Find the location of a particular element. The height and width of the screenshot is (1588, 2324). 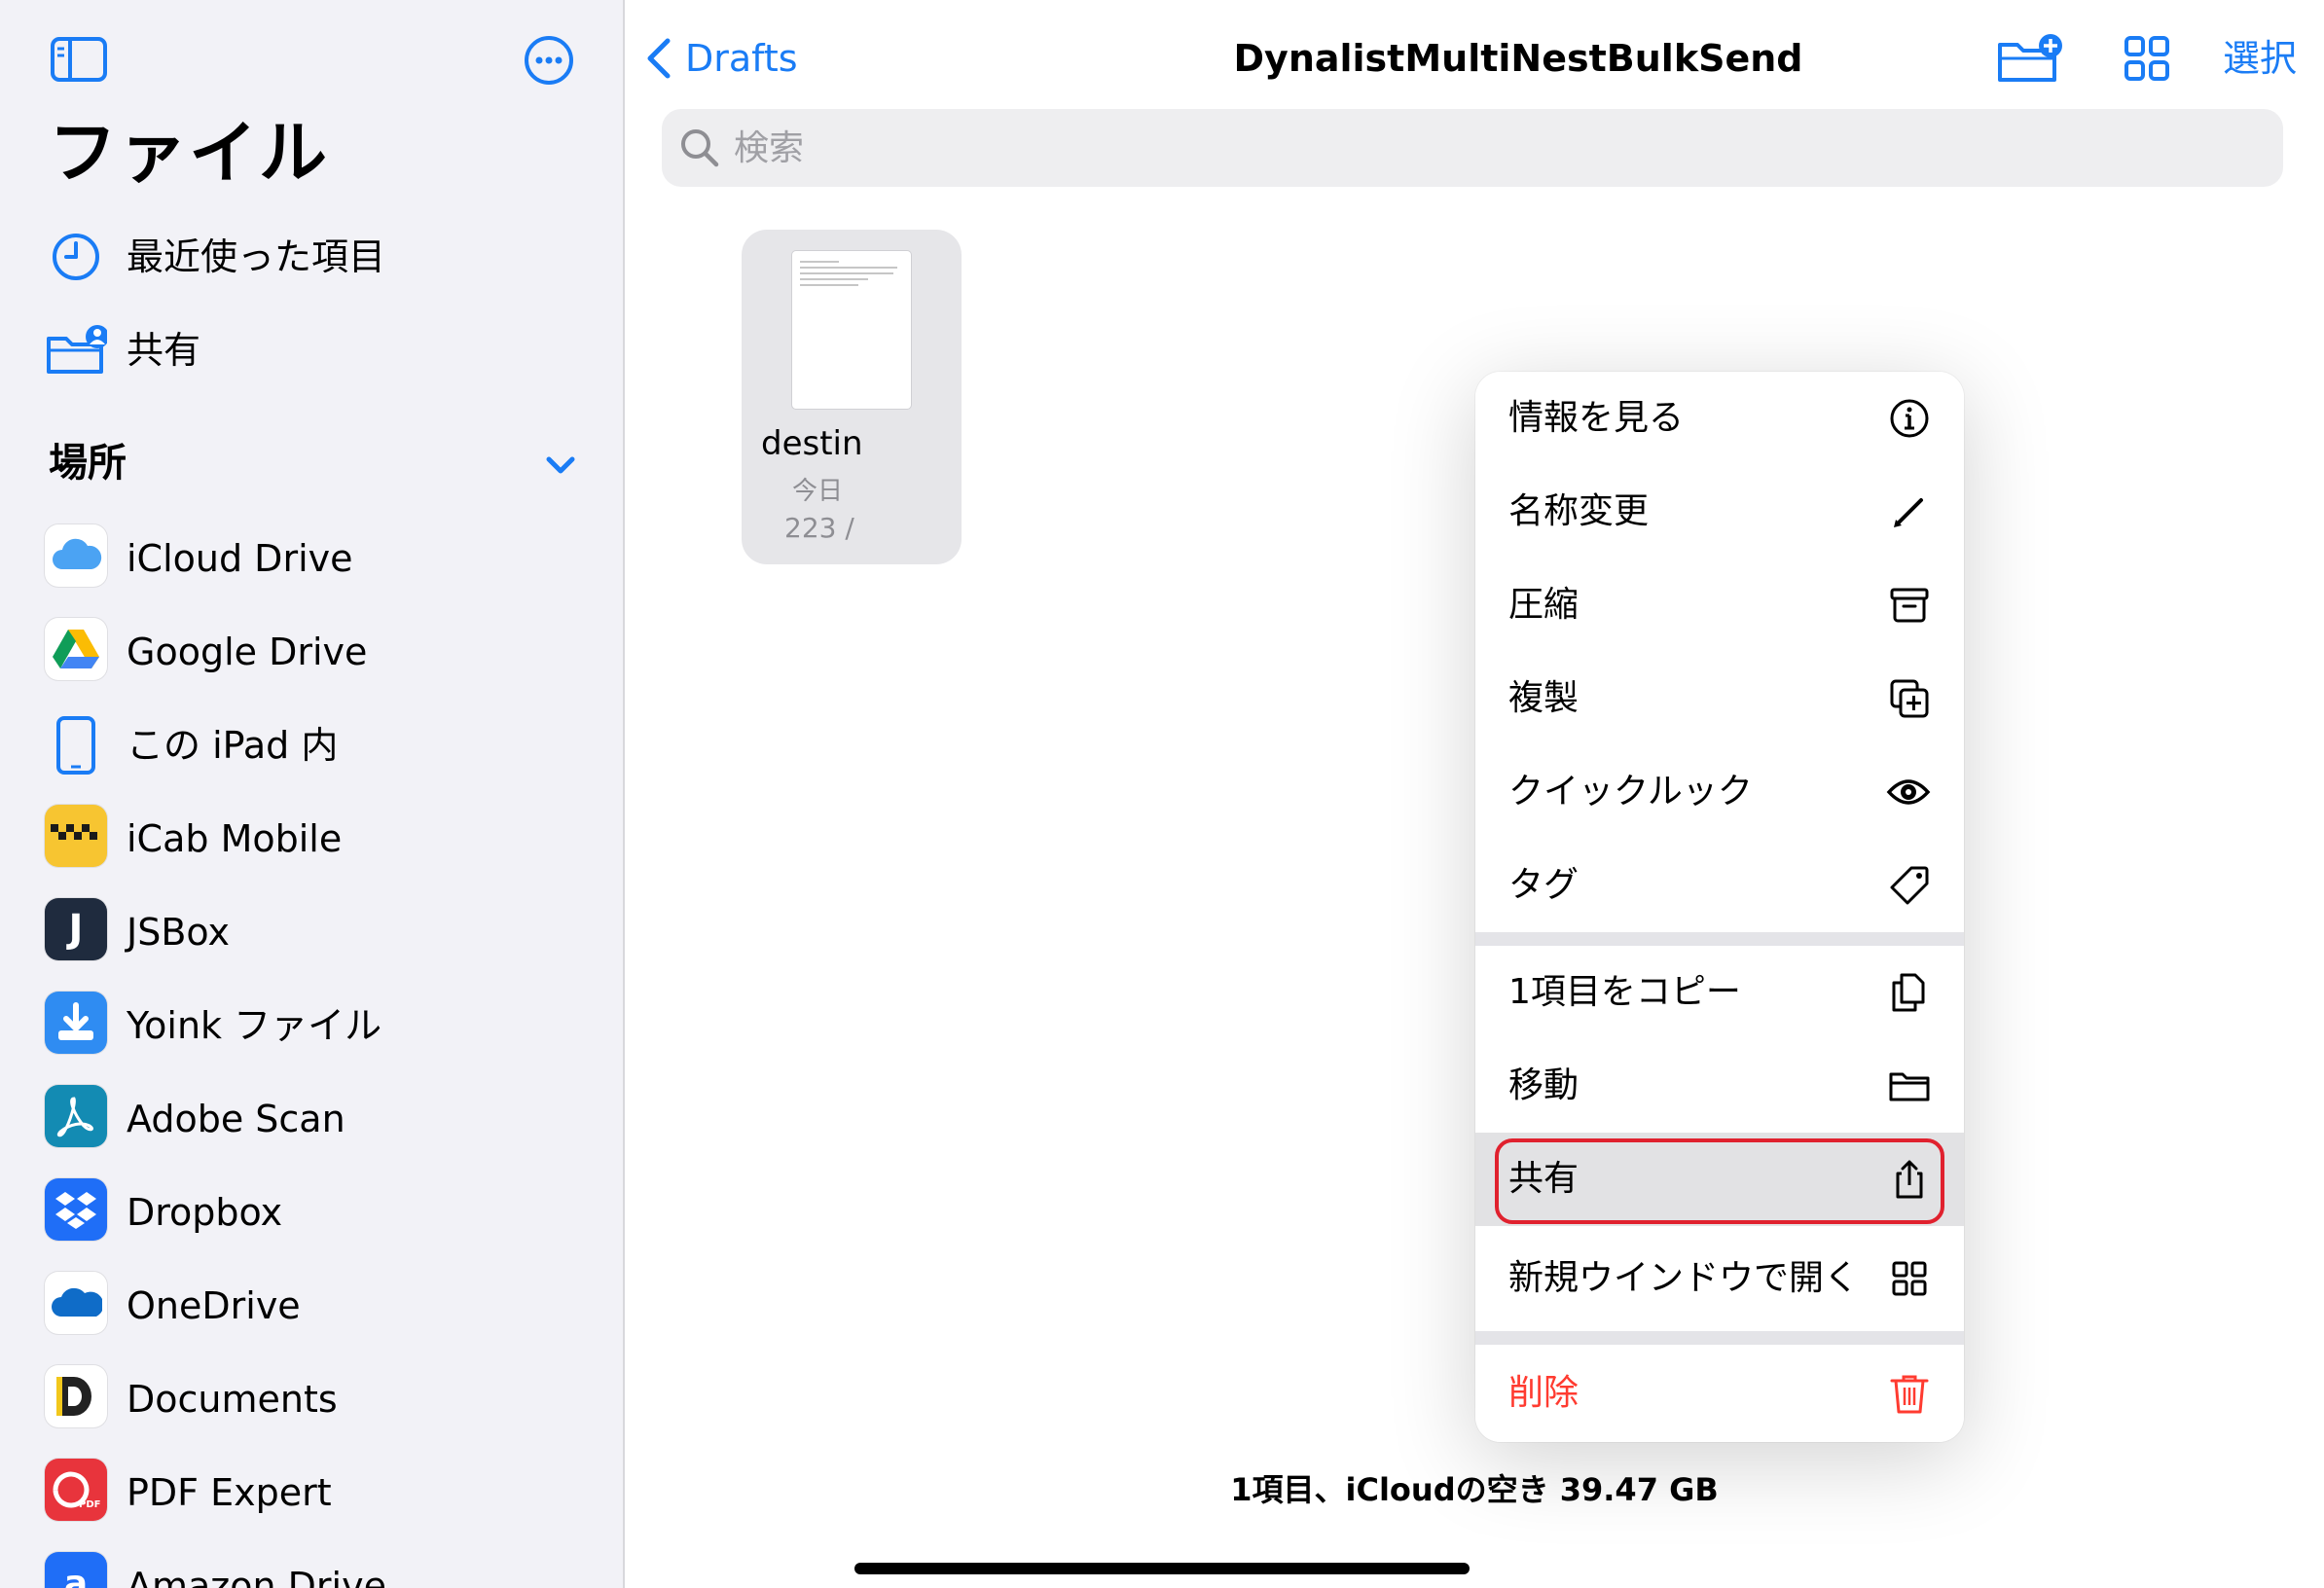

search-icon is located at coordinates (700, 148).